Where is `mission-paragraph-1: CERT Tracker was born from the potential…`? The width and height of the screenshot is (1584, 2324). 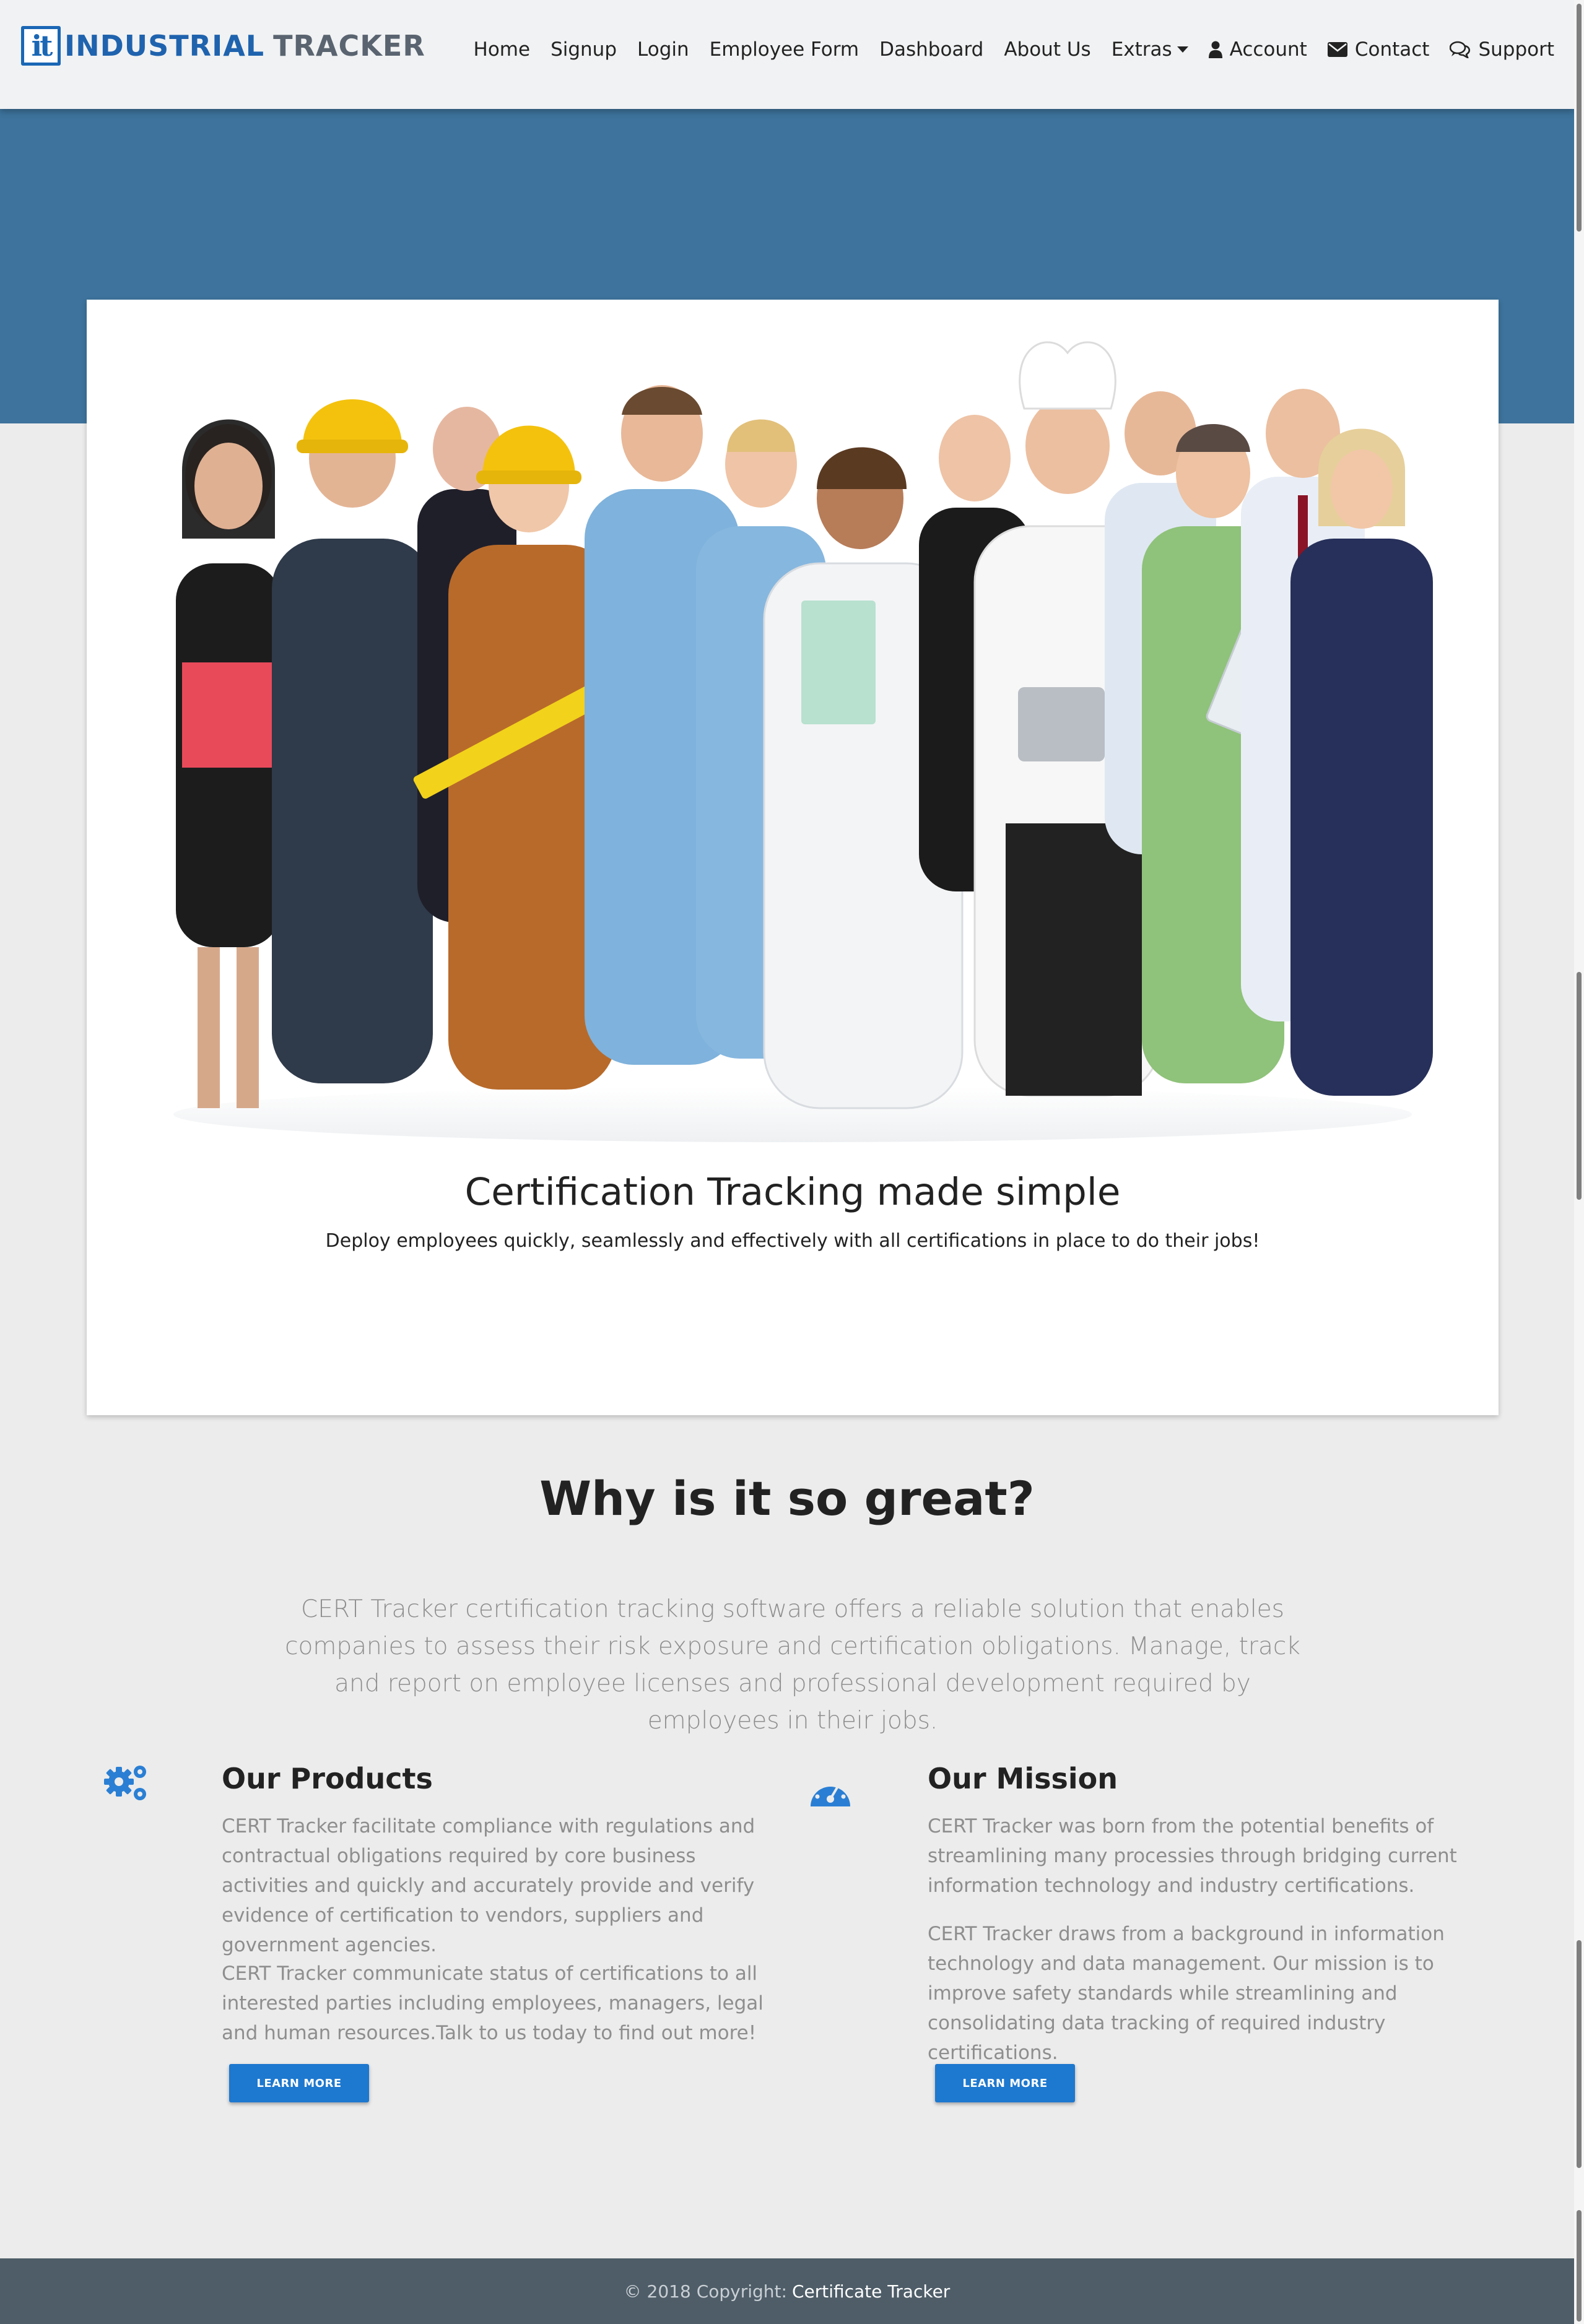
mission-paragraph-1: CERT Tracker was born from the potential… is located at coordinates (1192, 1856).